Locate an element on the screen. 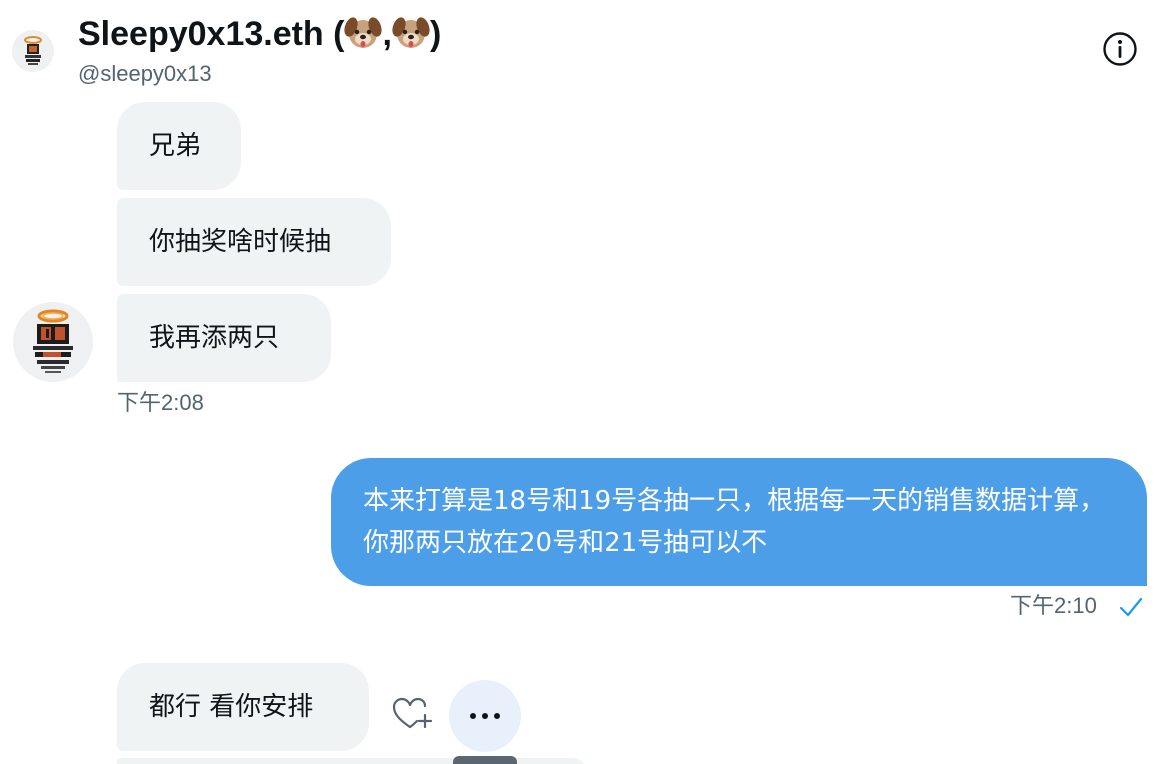  tooltip is located at coordinates (485, 760).